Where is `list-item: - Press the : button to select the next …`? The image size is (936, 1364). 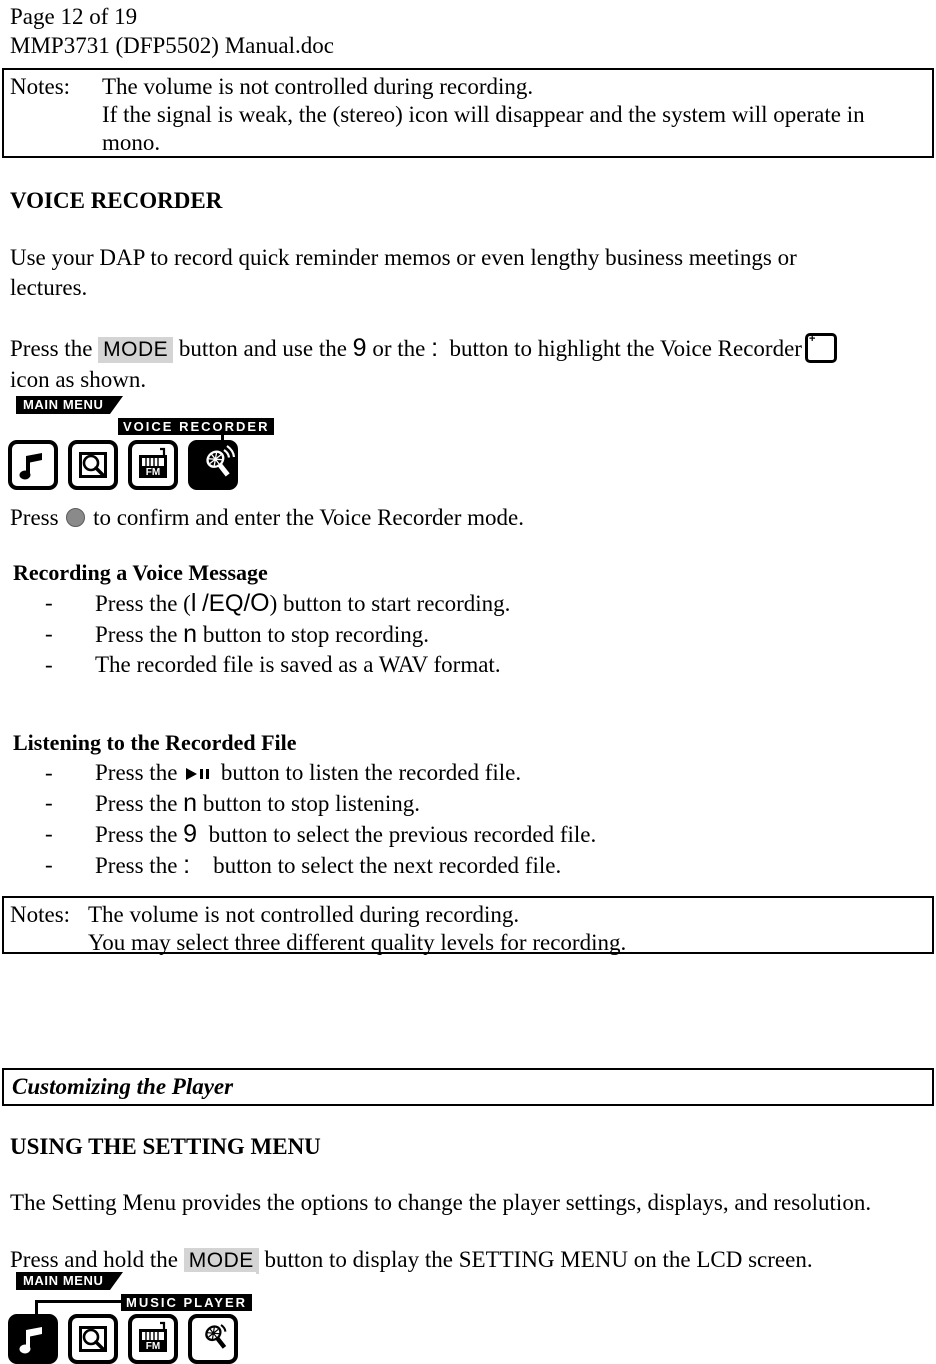
list-item: - Press the : button to select the next … is located at coordinates (320, 865).